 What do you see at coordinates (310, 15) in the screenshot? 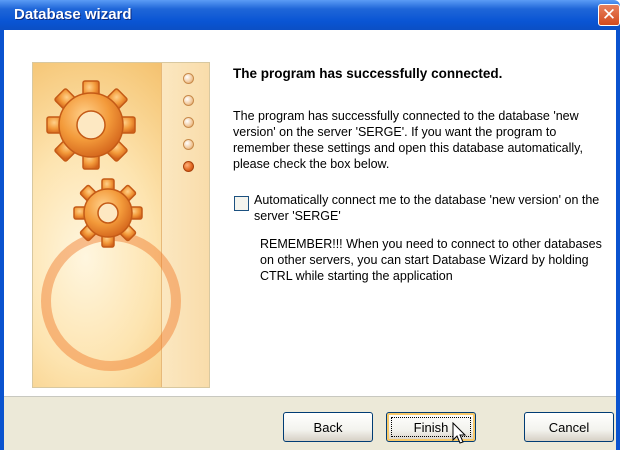
I see `title-bar: Database wizard ✕` at bounding box center [310, 15].